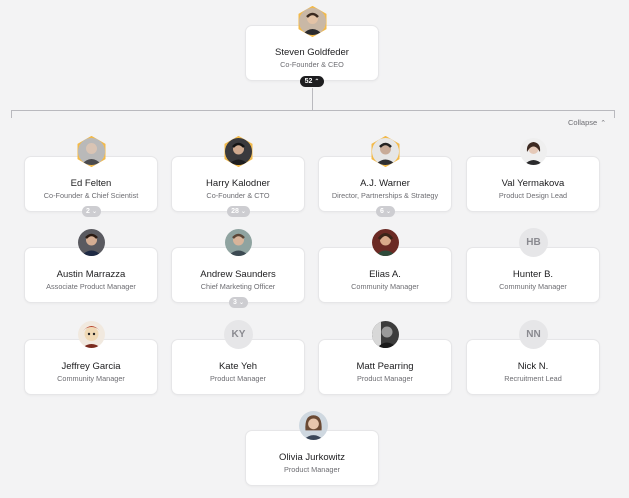  Describe the element at coordinates (382, 211) in the screenshot. I see `reports-count: 6` at that location.